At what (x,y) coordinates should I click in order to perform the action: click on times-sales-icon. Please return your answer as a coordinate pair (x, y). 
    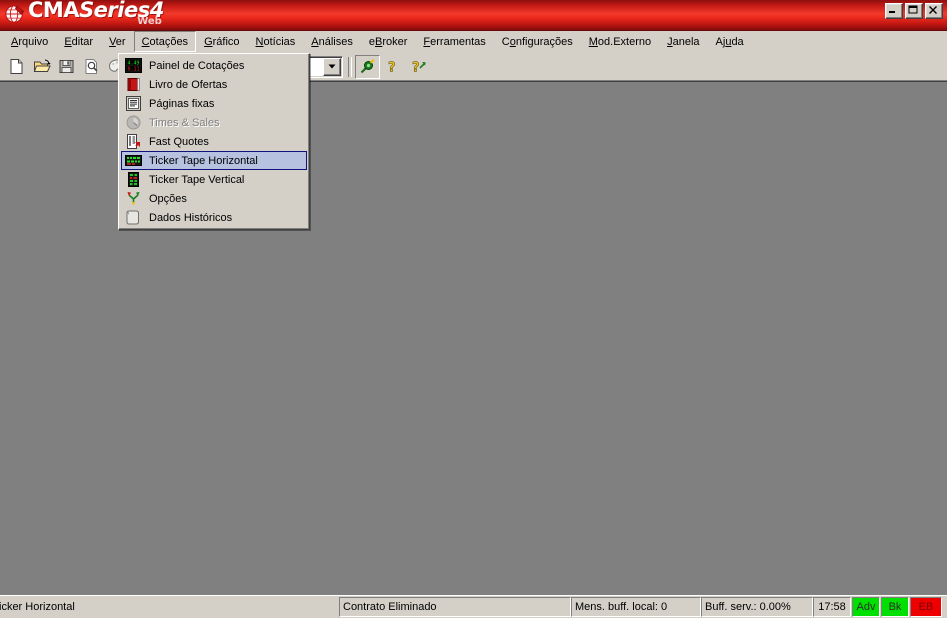
    Looking at the image, I should click on (133, 122).